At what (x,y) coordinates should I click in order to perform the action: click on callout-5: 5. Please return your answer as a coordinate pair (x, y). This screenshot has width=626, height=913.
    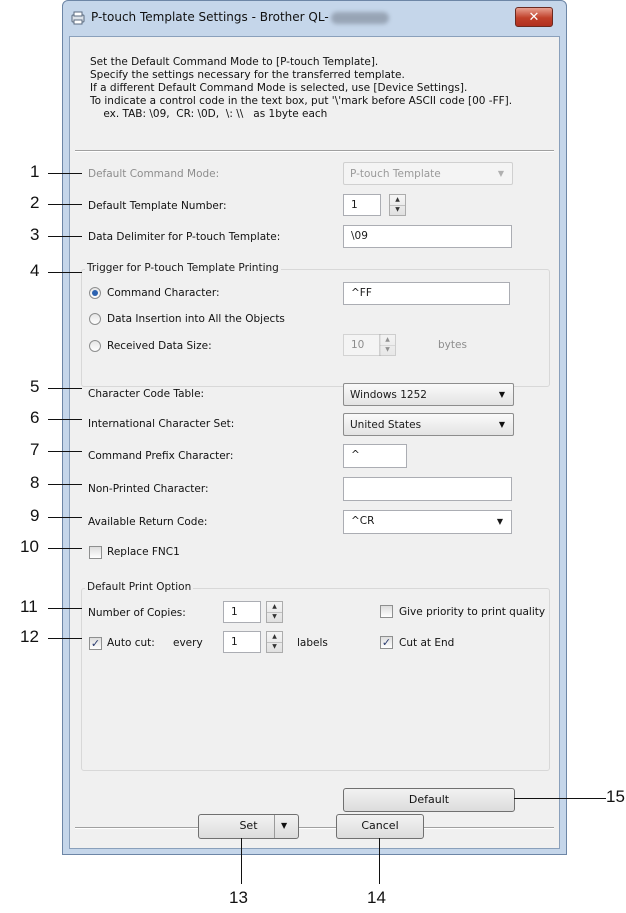
    Looking at the image, I should click on (35, 386).